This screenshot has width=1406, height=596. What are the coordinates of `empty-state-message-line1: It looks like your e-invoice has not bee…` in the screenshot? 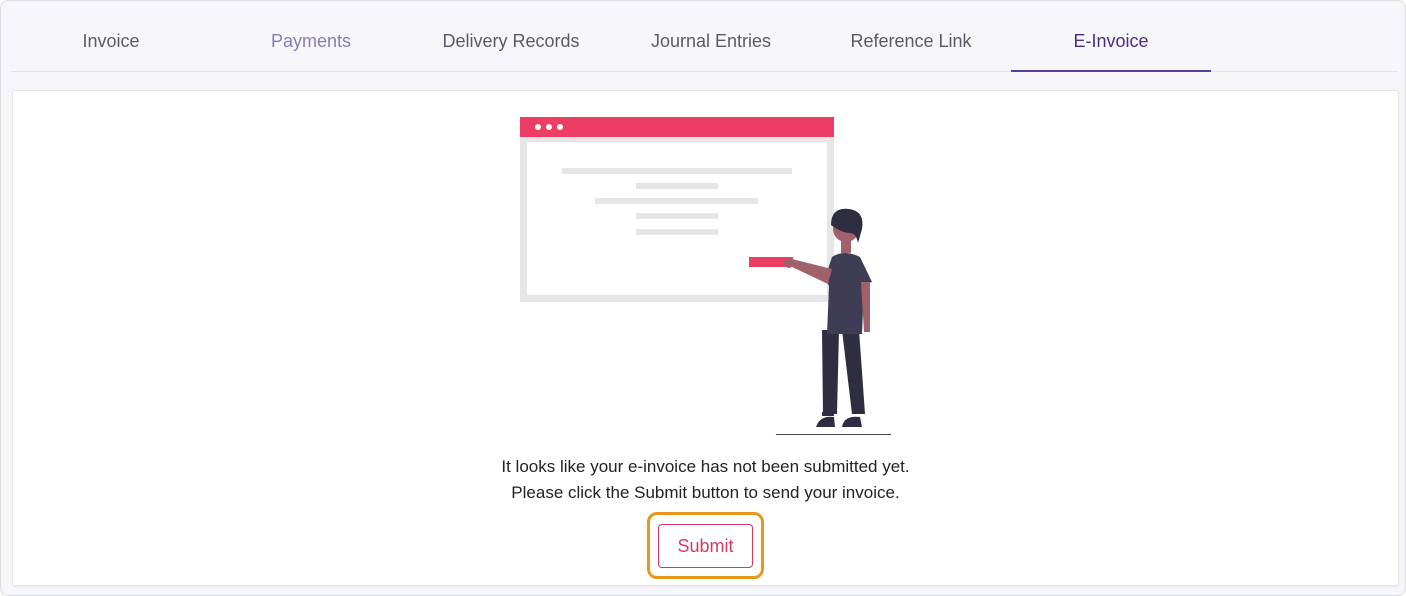 It's located at (705, 466).